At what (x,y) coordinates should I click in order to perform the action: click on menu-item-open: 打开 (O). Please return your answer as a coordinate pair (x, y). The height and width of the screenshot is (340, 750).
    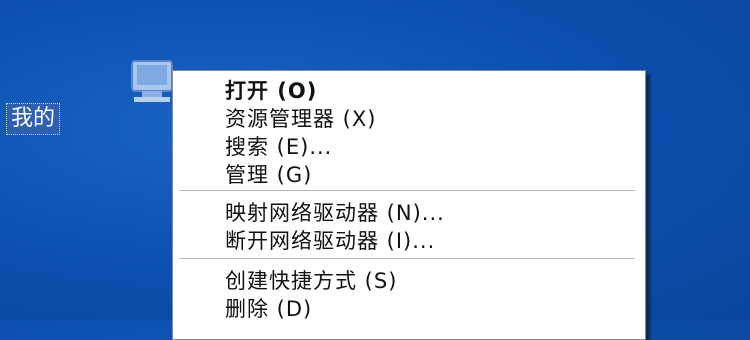
    Looking at the image, I should click on (271, 91).